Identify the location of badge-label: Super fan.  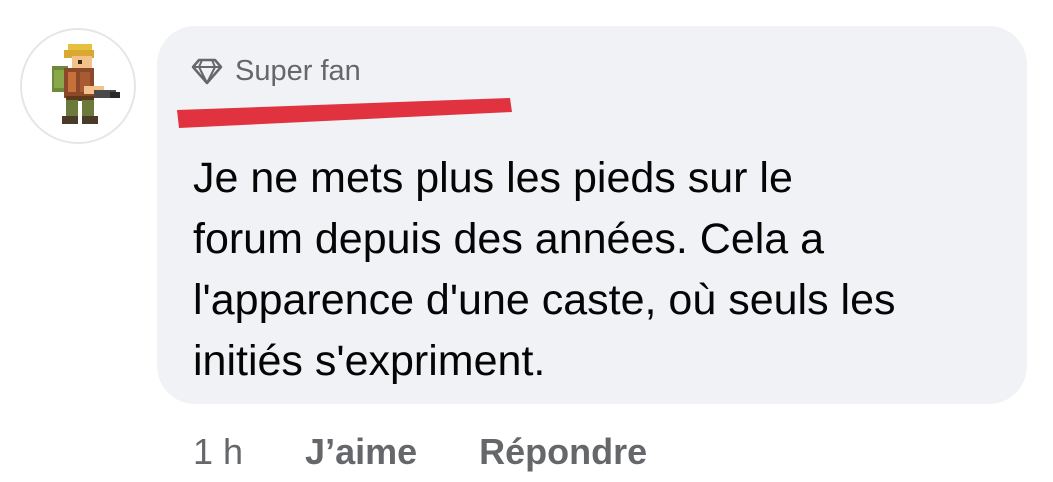
(298, 70).